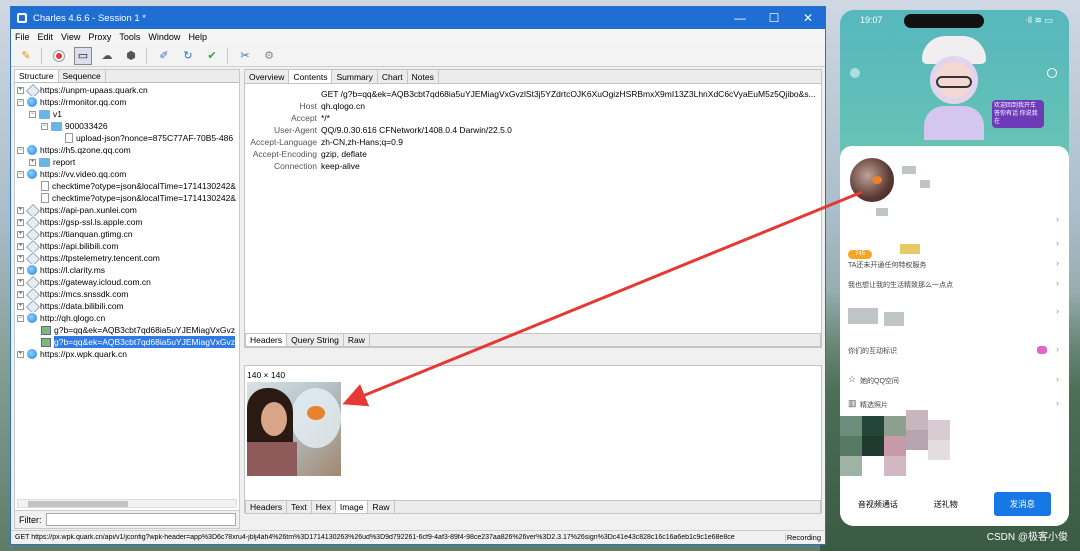  Describe the element at coordinates (70, 37) in the screenshot. I see `menu-view: View` at that location.